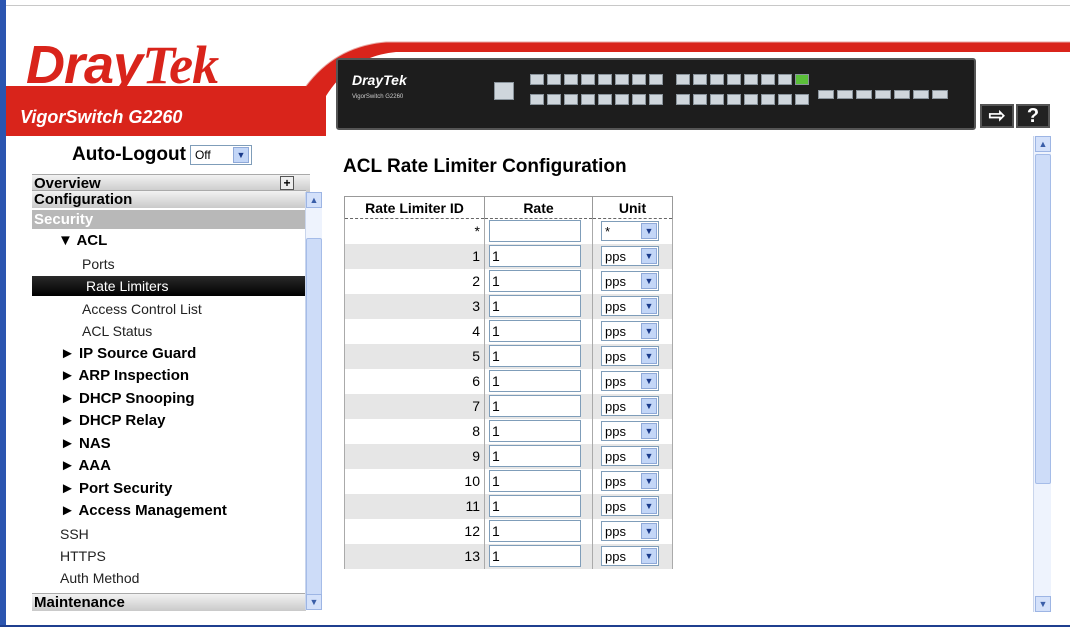 The height and width of the screenshot is (644, 1070). I want to click on autologout-label: Auto-Logout, so click(129, 154).